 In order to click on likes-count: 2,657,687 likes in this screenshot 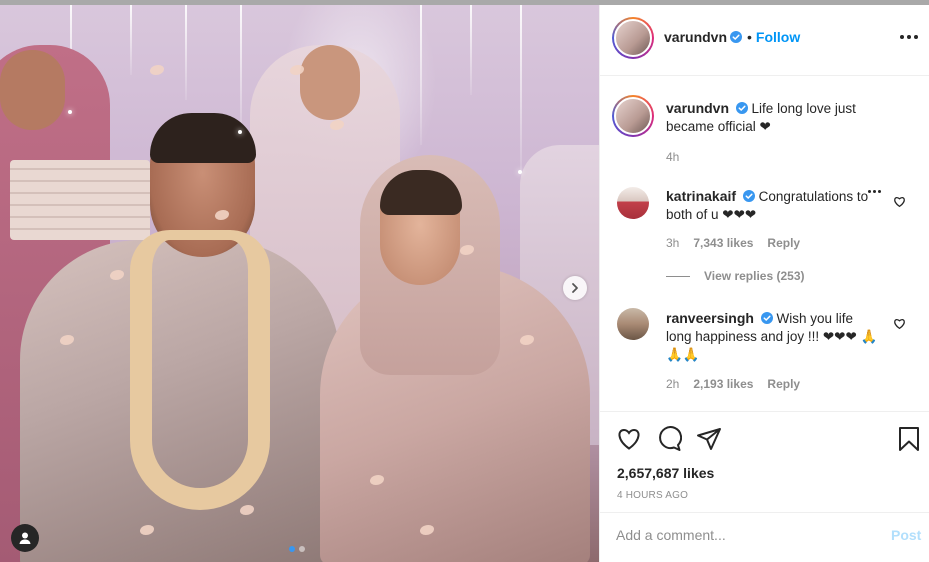, I will do `click(665, 473)`.